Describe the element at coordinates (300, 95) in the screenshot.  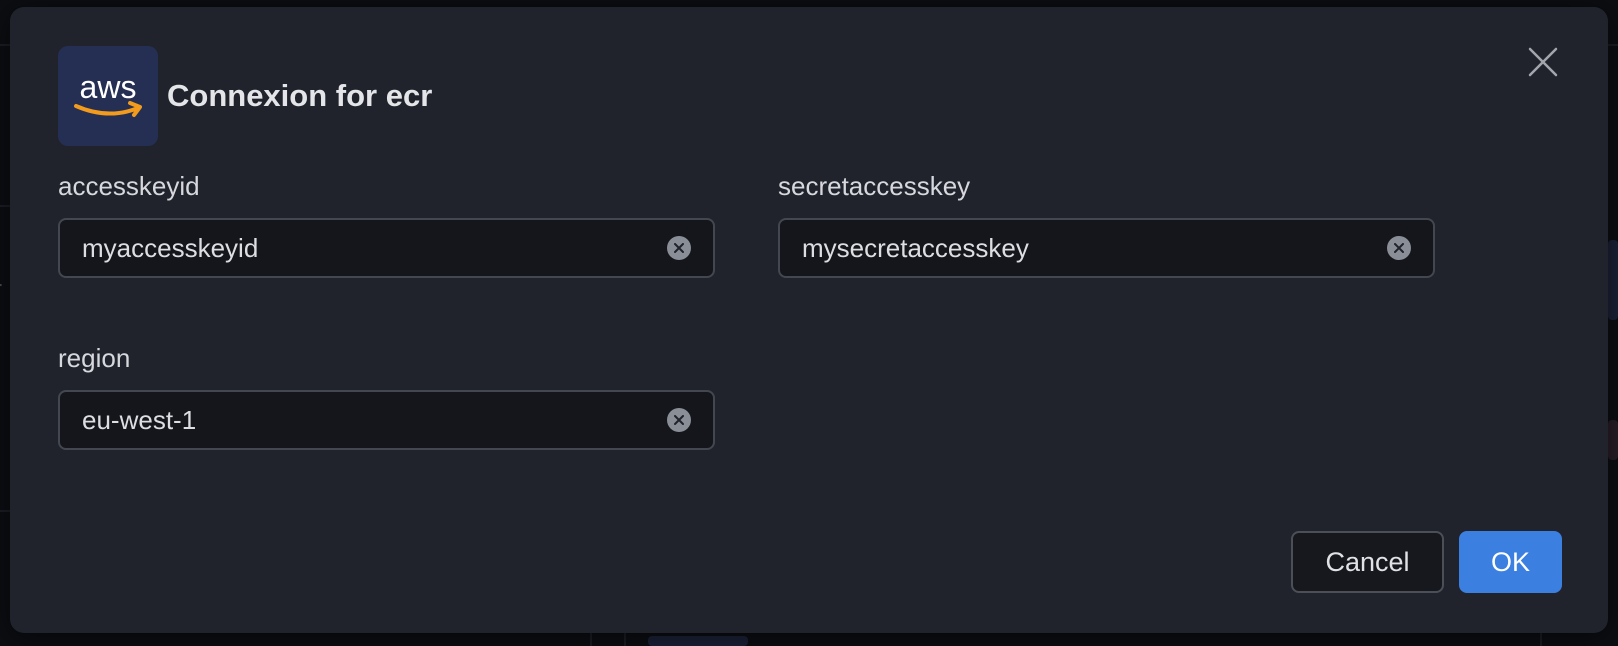
I see `dialog-title: Connexion for ecr` at that location.